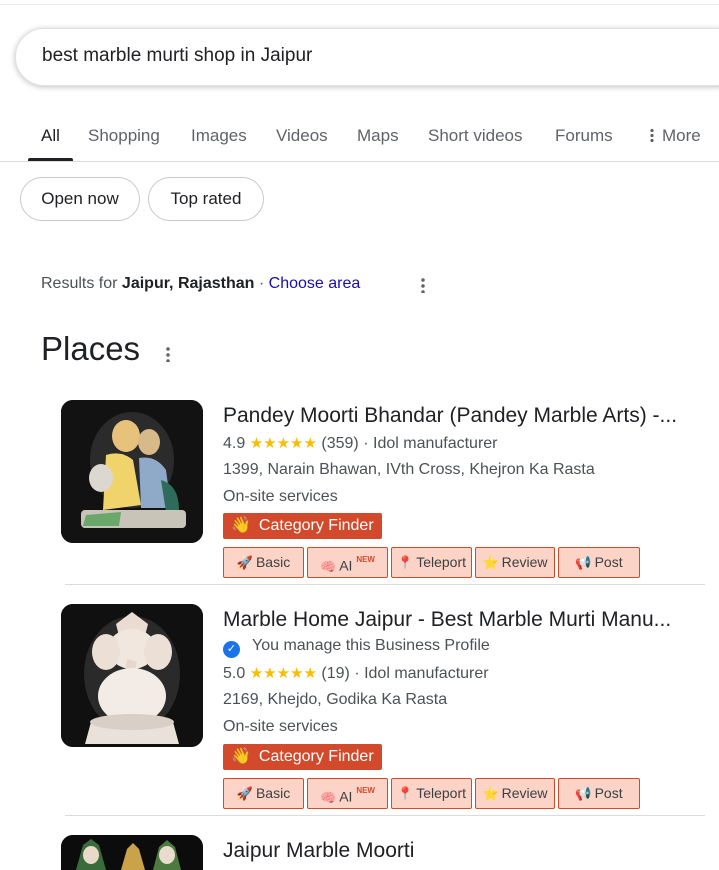 Image resolution: width=719 pixels, height=870 pixels. What do you see at coordinates (652, 135) in the screenshot?
I see `more-vert-icon` at bounding box center [652, 135].